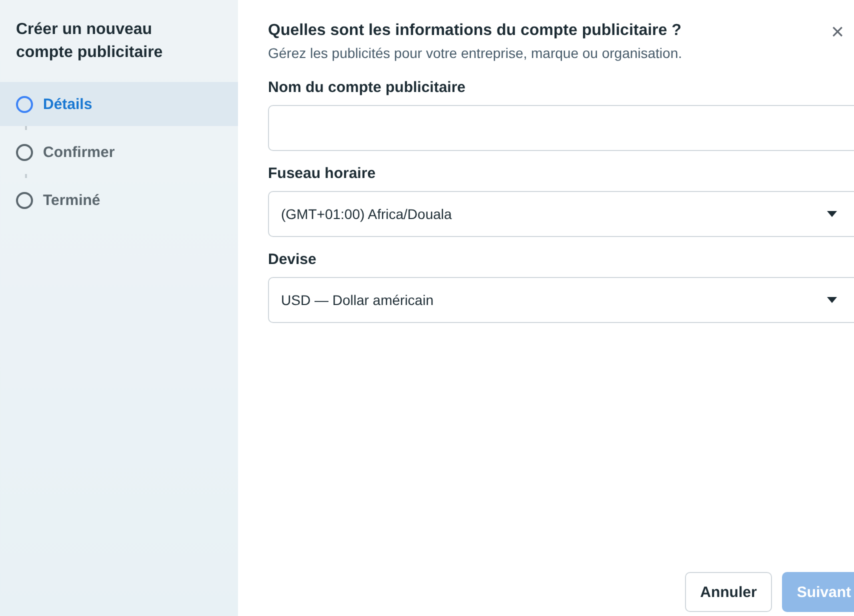 Image resolution: width=854 pixels, height=616 pixels. Describe the element at coordinates (89, 41) in the screenshot. I see `sidebar-title: Créer un nouveau compte publicitaire` at that location.